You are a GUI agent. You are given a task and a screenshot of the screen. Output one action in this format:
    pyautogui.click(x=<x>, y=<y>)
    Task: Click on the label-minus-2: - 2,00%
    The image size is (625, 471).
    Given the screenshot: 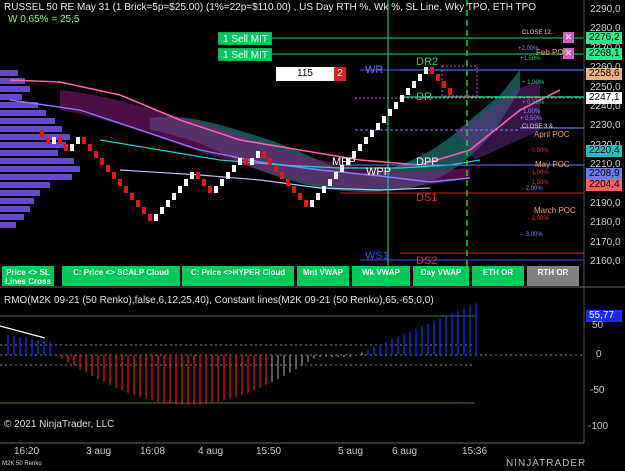 What is the action you would take?
    pyautogui.click(x=538, y=219)
    